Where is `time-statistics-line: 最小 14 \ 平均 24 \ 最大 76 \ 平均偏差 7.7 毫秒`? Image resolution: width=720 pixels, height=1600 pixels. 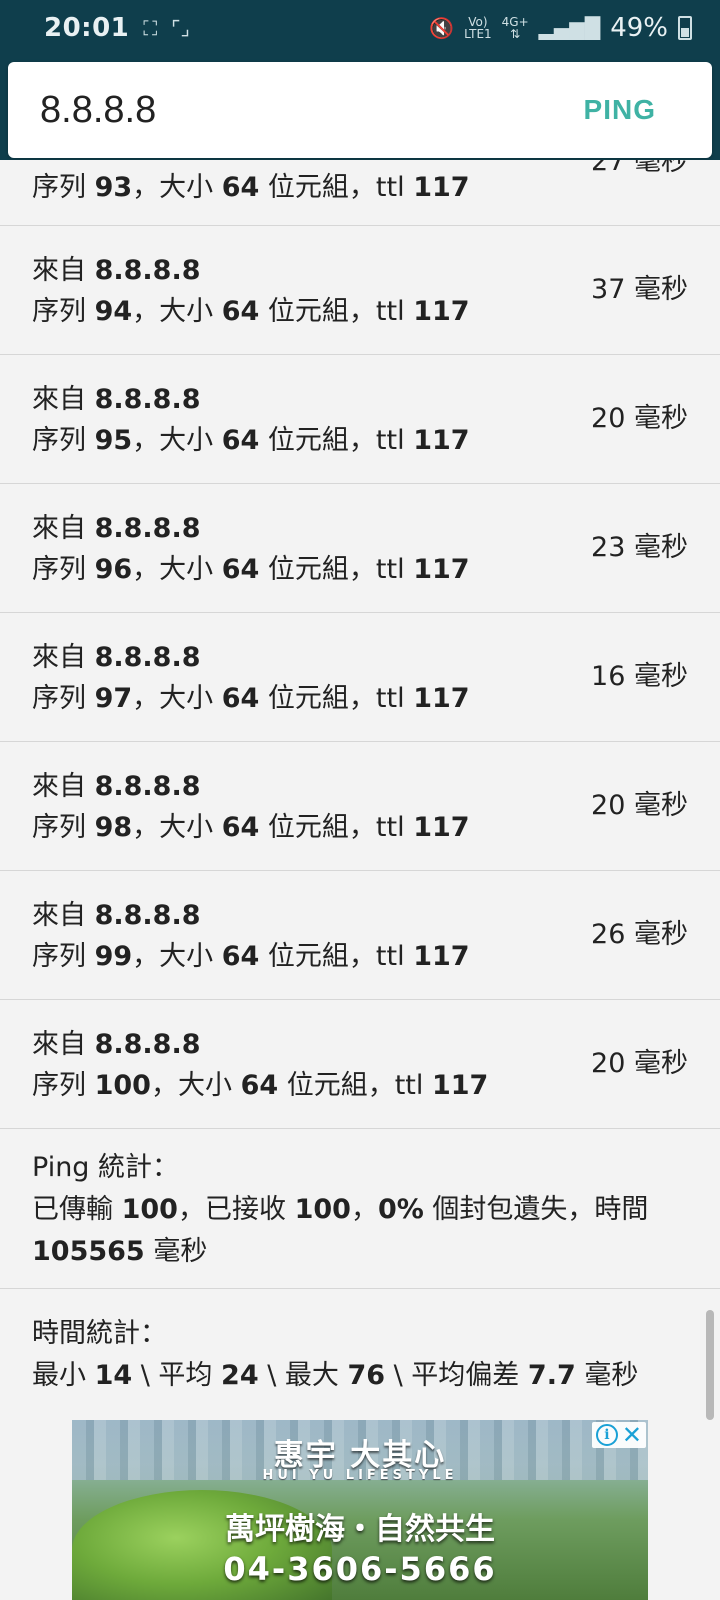 time-statistics-line: 最小 14 \ 平均 24 \ 最大 76 \ 平均偏差 7.7 毫秒 is located at coordinates (335, 1375).